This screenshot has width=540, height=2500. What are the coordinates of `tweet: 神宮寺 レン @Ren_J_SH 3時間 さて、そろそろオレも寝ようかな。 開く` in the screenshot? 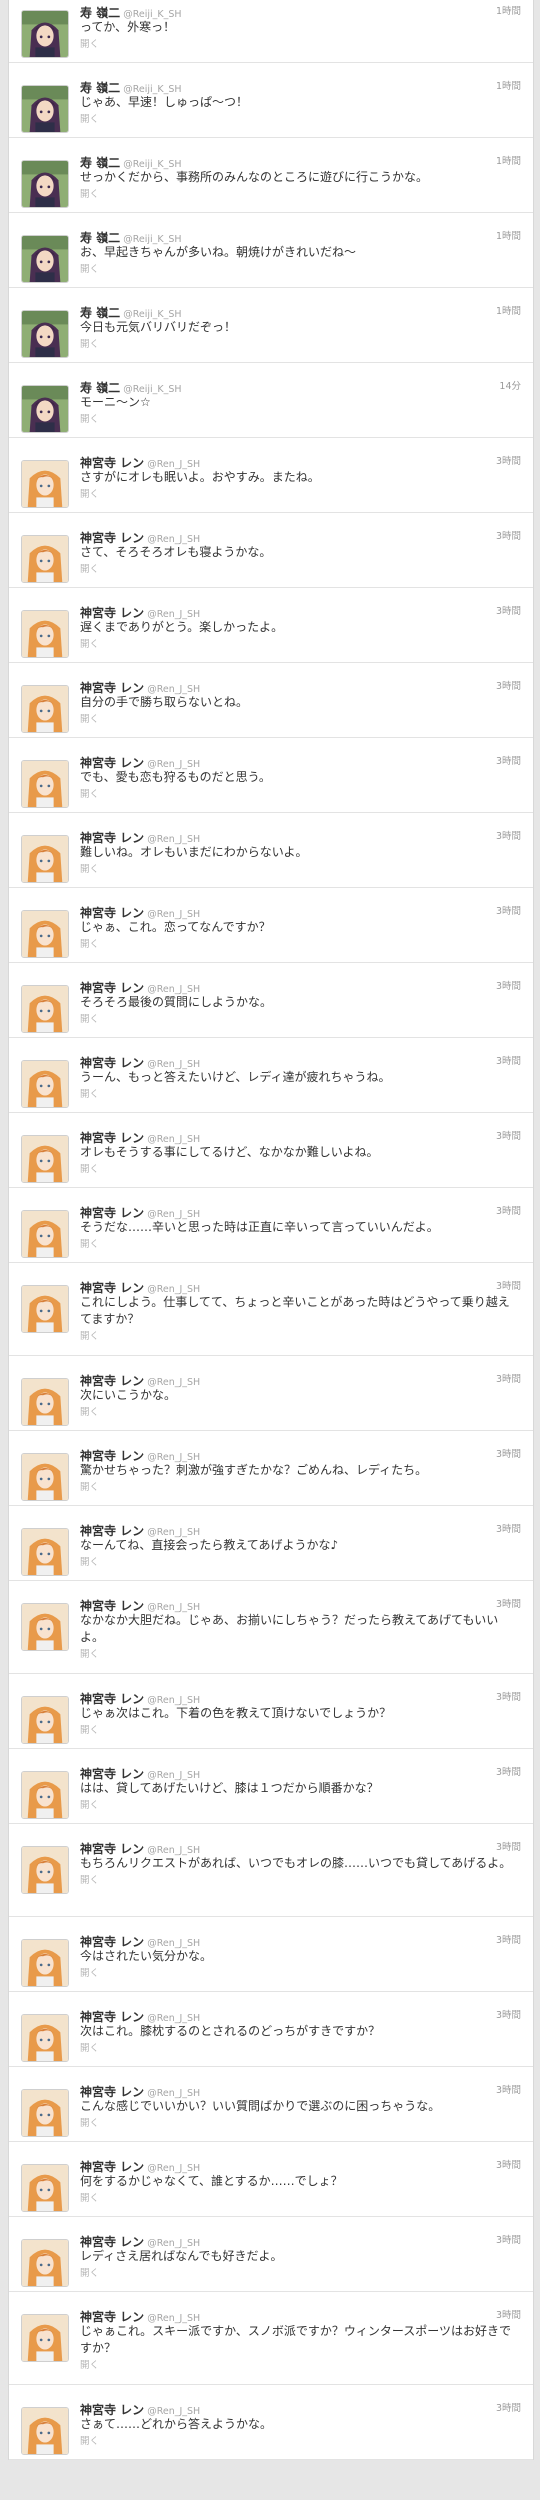 It's located at (271, 550).